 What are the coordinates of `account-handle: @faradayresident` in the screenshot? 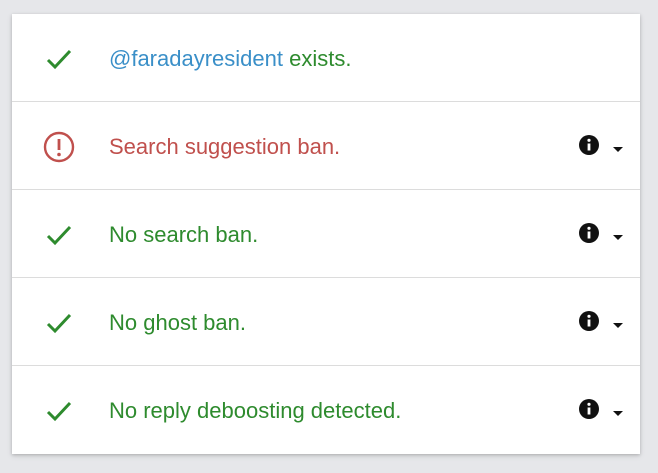 It's located at (196, 58).